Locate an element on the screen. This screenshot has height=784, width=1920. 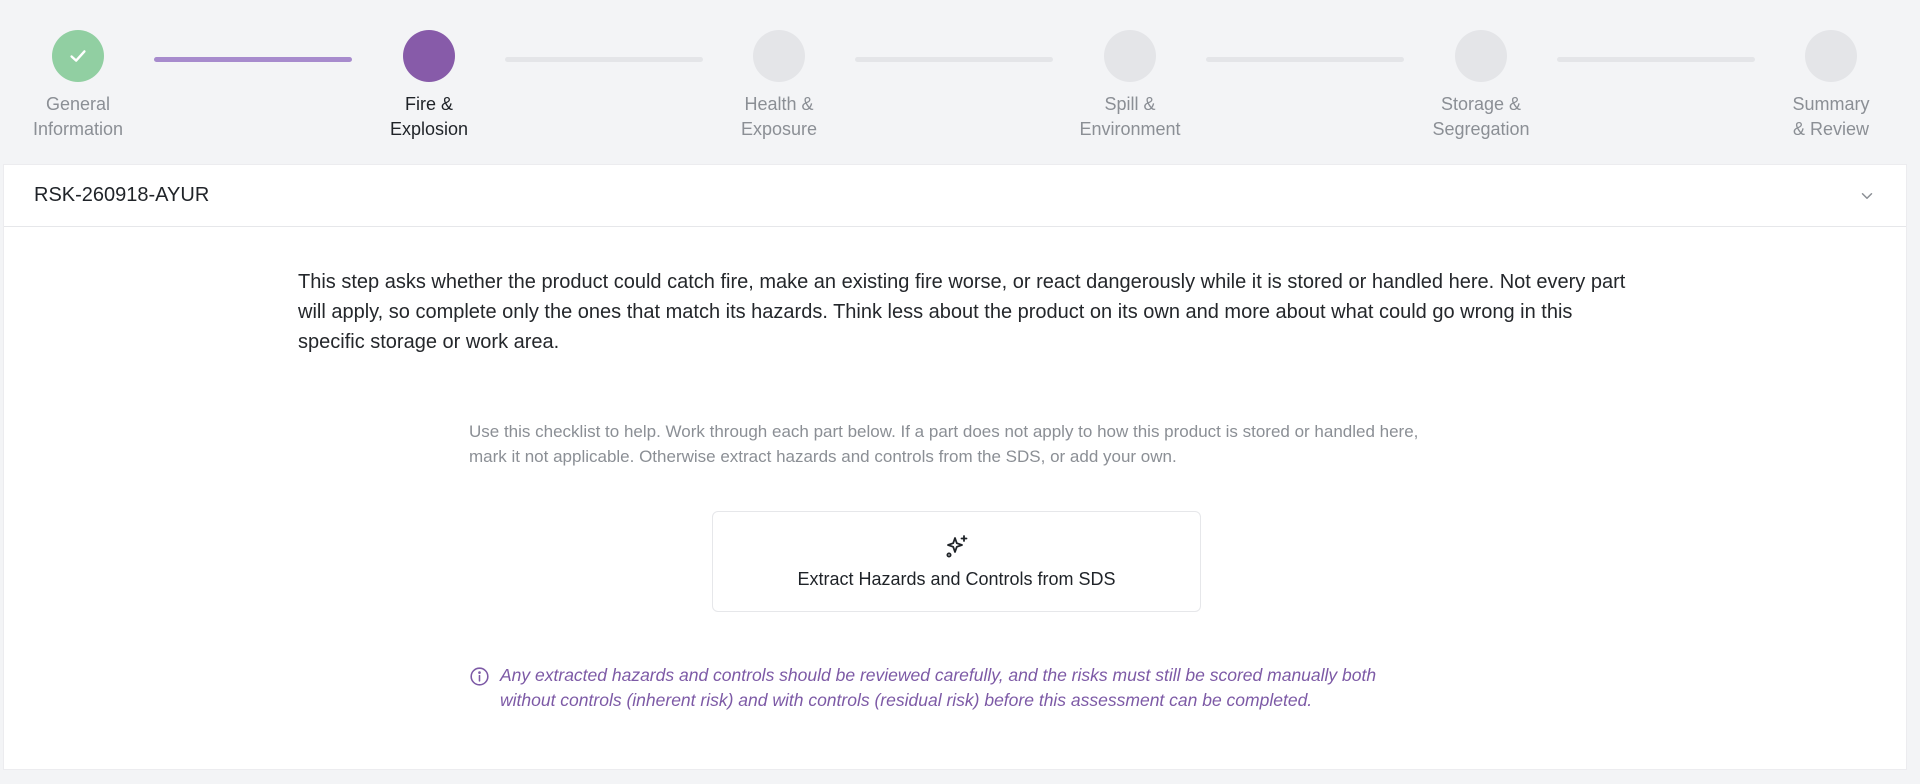
step-label: Health & Exposure is located at coordinates (779, 116).